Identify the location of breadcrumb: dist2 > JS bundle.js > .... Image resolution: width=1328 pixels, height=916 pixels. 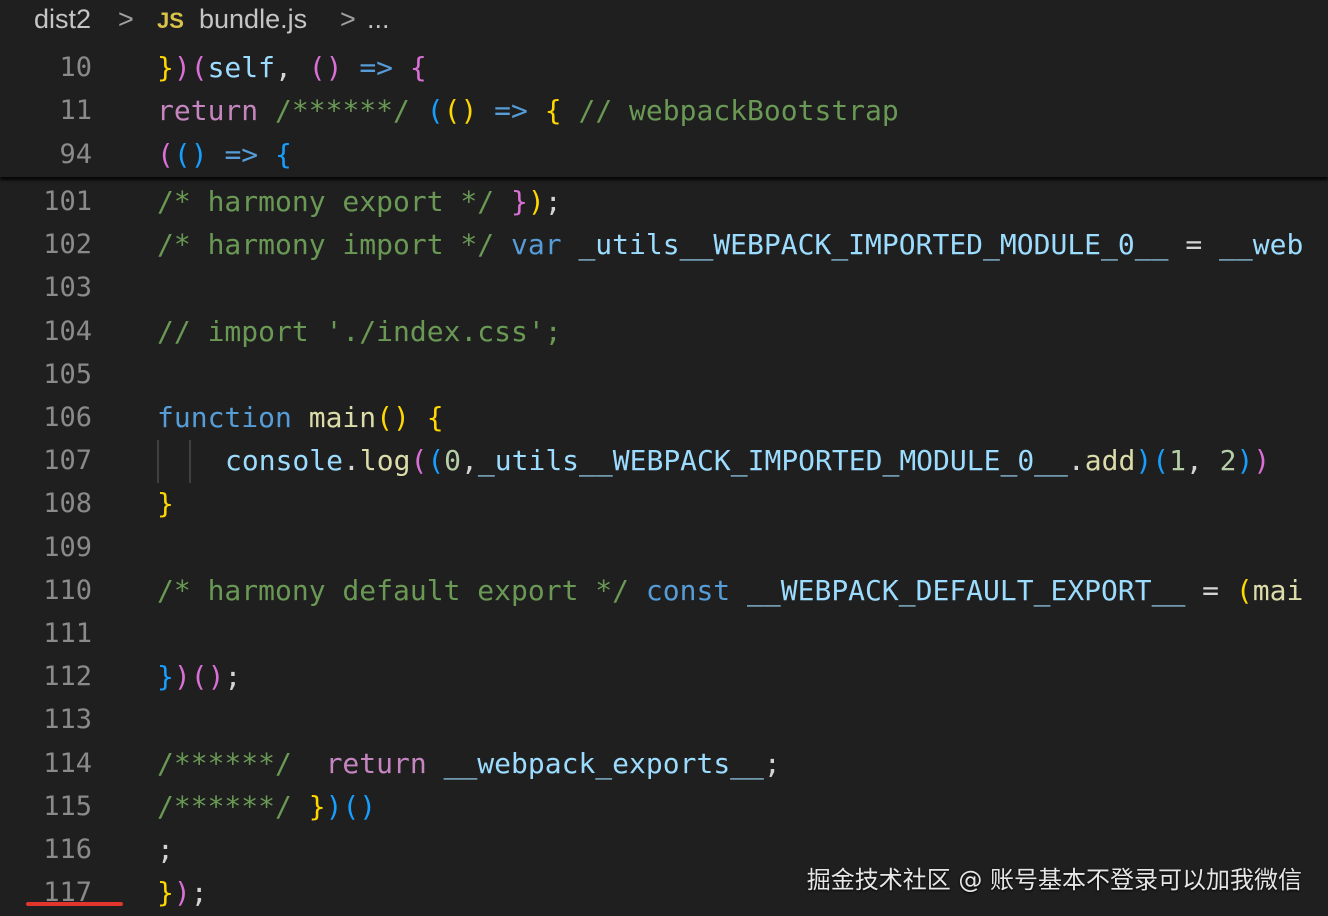
(664, 21).